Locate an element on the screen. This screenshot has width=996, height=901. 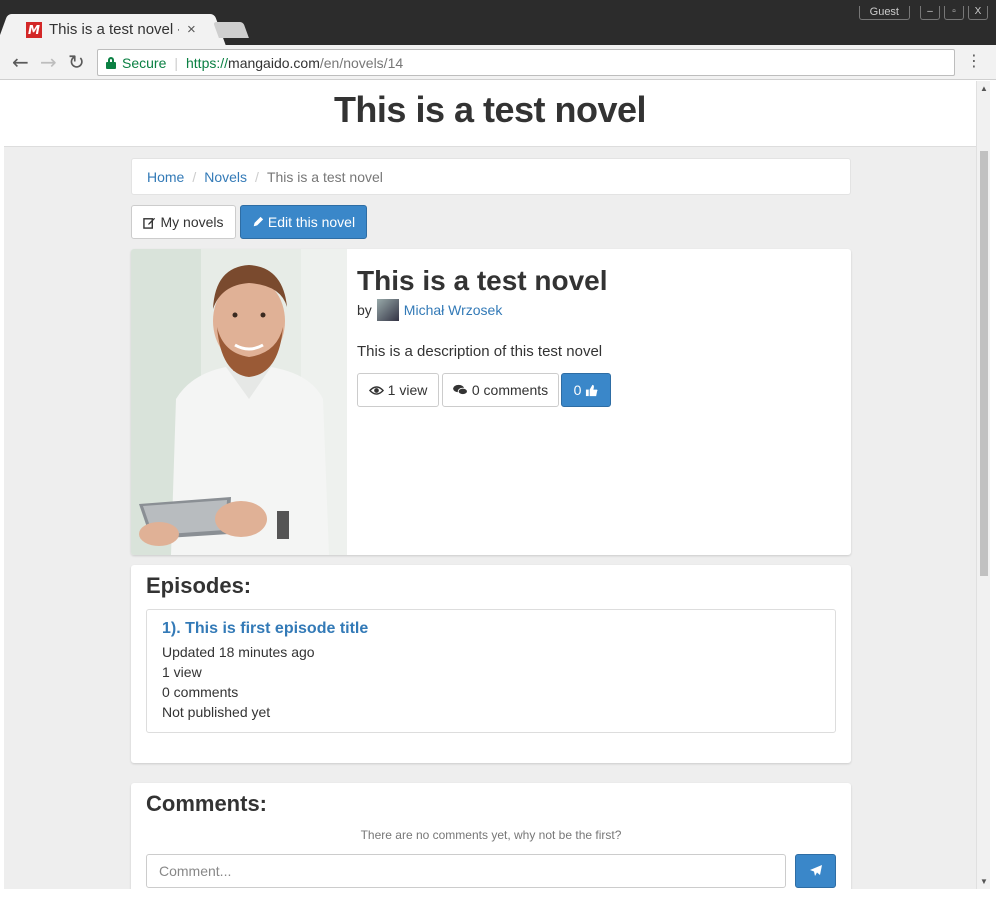
thumbs-up-icon is located at coordinates (592, 390).